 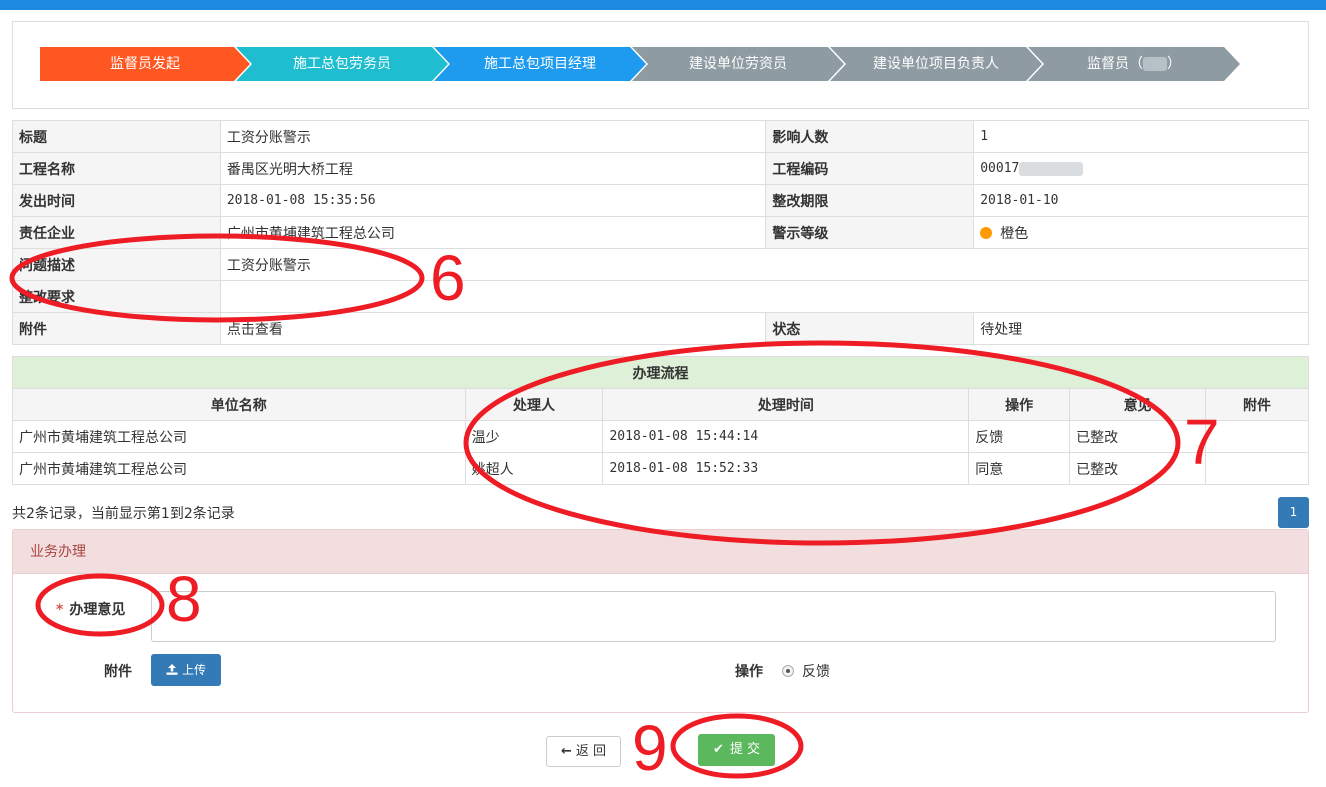 I want to click on warning-level-value: 橙色, so click(x=1014, y=233).